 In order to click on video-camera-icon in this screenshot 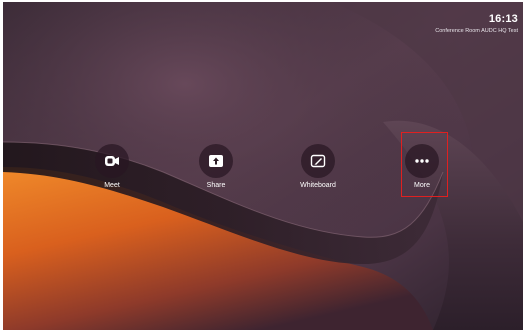, I will do `click(112, 161)`.